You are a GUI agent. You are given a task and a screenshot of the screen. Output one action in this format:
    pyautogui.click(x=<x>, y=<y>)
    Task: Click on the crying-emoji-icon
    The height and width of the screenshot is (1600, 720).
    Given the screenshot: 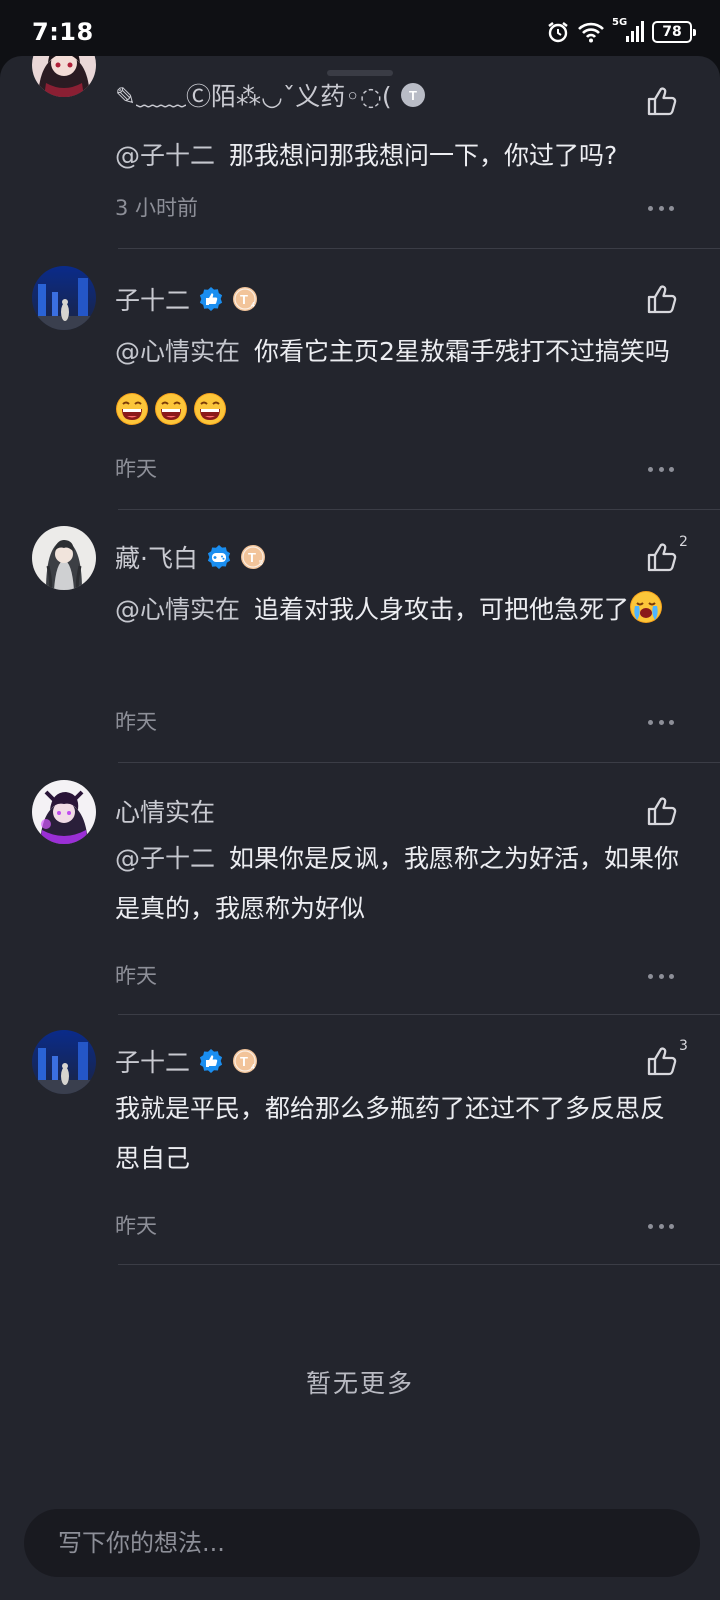 What is the action you would take?
    pyautogui.click(x=646, y=607)
    